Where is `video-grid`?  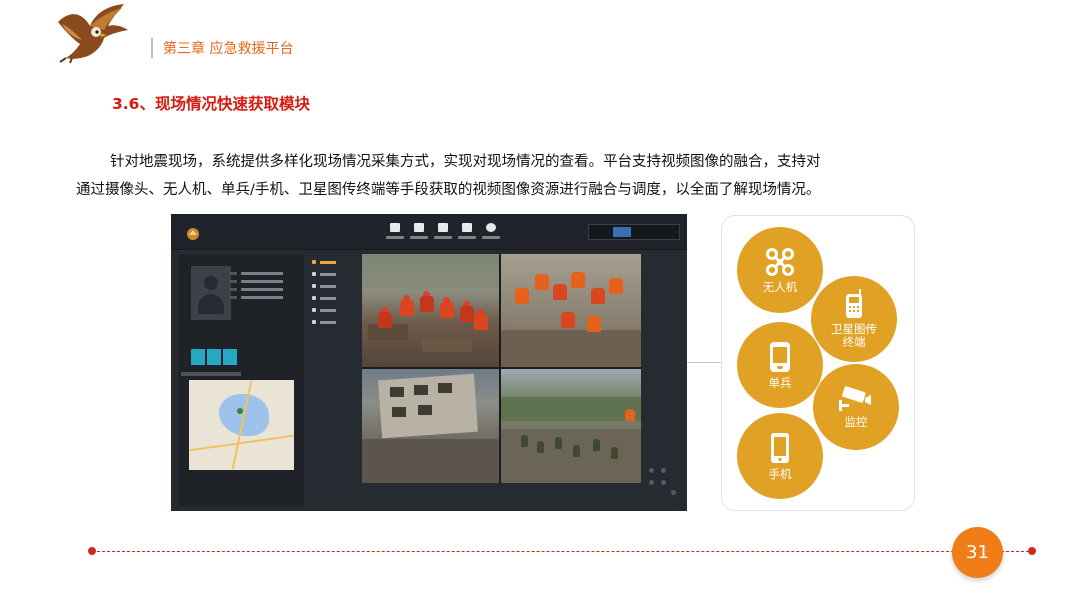 video-grid is located at coordinates (501, 368).